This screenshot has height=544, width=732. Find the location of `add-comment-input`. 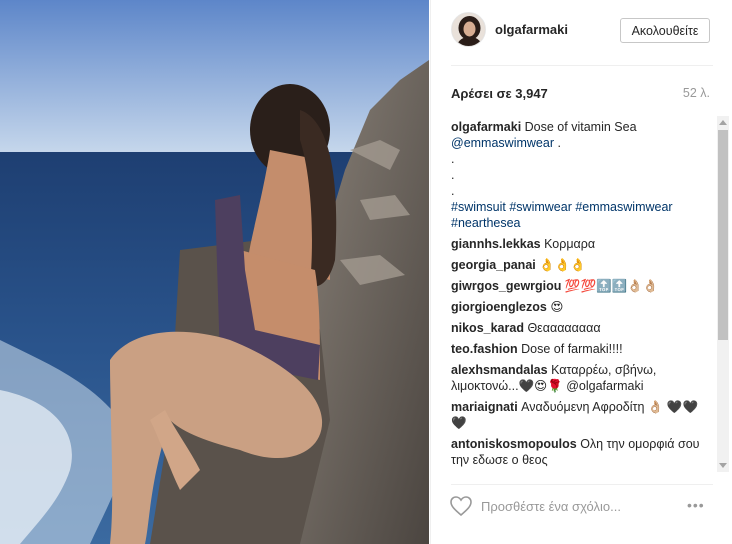

add-comment-input is located at coordinates (576, 506).